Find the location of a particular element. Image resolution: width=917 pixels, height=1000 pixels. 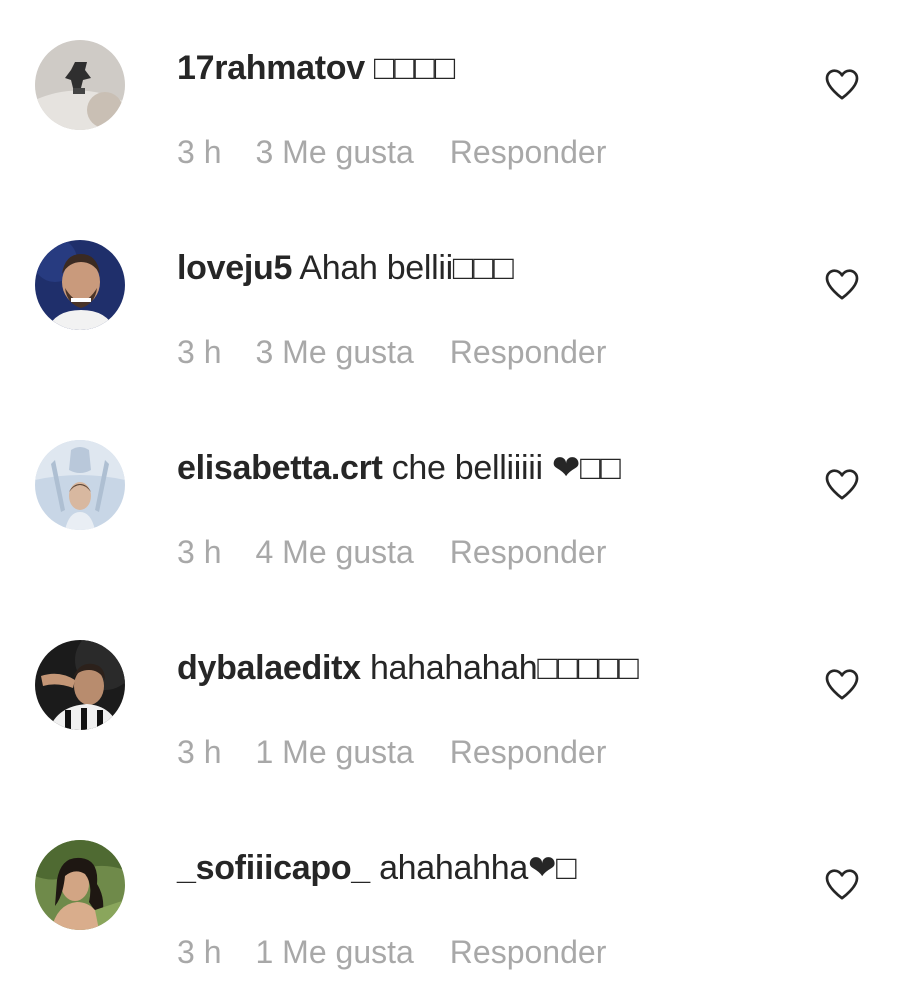

comment-text: hahahahah□□□□□ is located at coordinates (504, 668).